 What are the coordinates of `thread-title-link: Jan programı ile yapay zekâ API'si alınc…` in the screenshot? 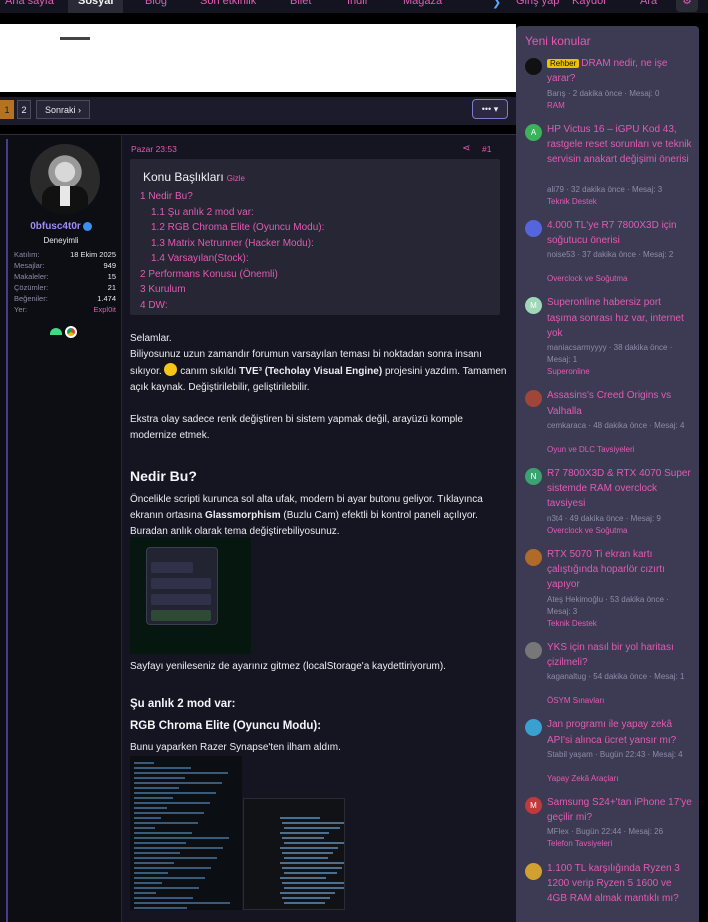 It's located at (620, 732).